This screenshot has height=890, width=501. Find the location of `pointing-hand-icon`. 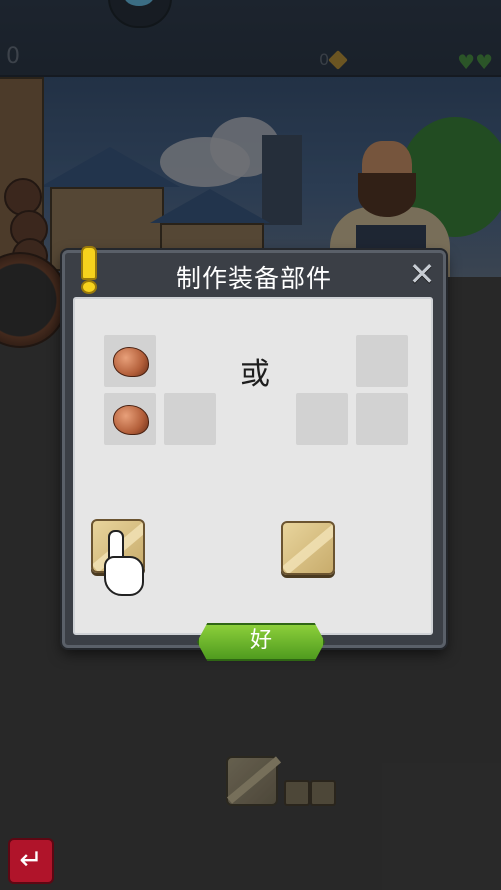

pointing-hand-icon is located at coordinates (122, 563).